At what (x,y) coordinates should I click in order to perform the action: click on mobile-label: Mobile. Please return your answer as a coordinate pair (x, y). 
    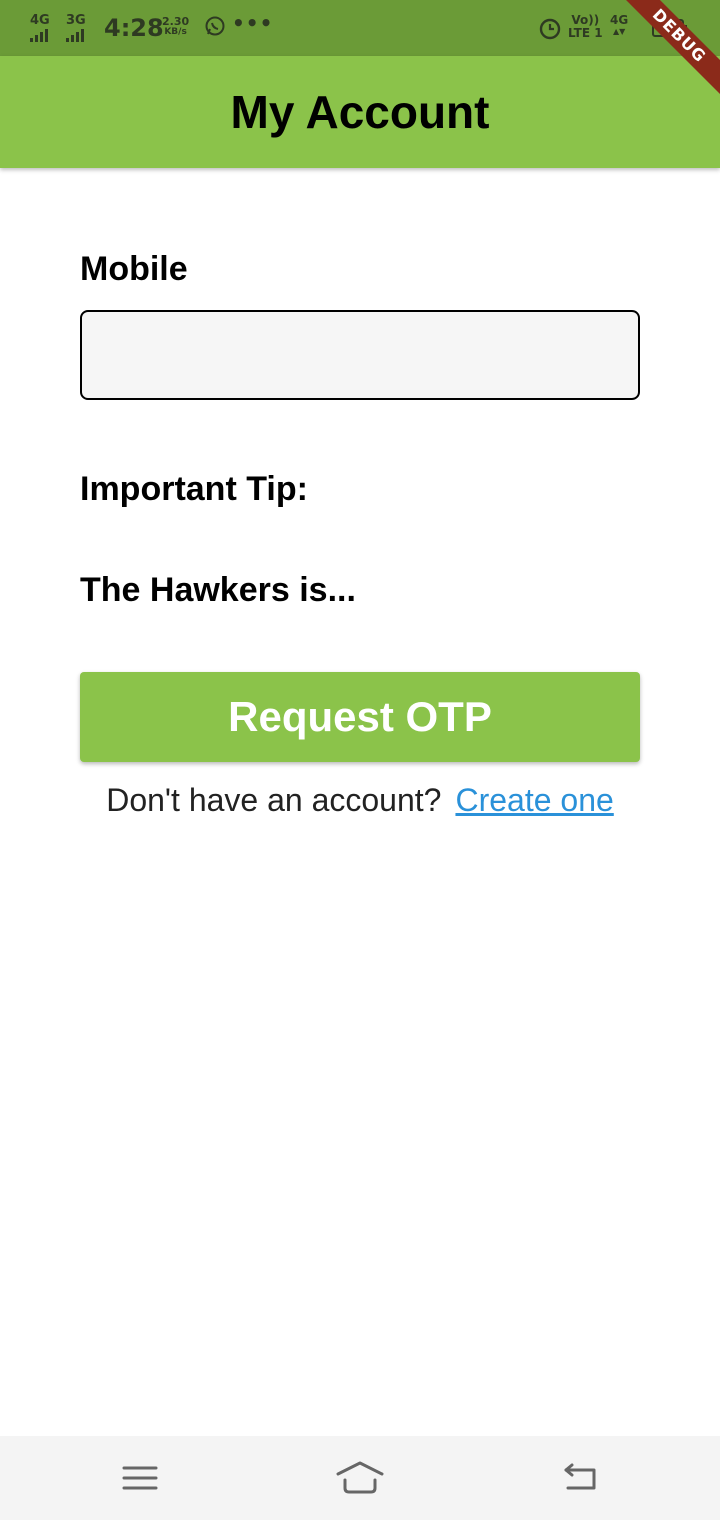
    Looking at the image, I should click on (134, 269).